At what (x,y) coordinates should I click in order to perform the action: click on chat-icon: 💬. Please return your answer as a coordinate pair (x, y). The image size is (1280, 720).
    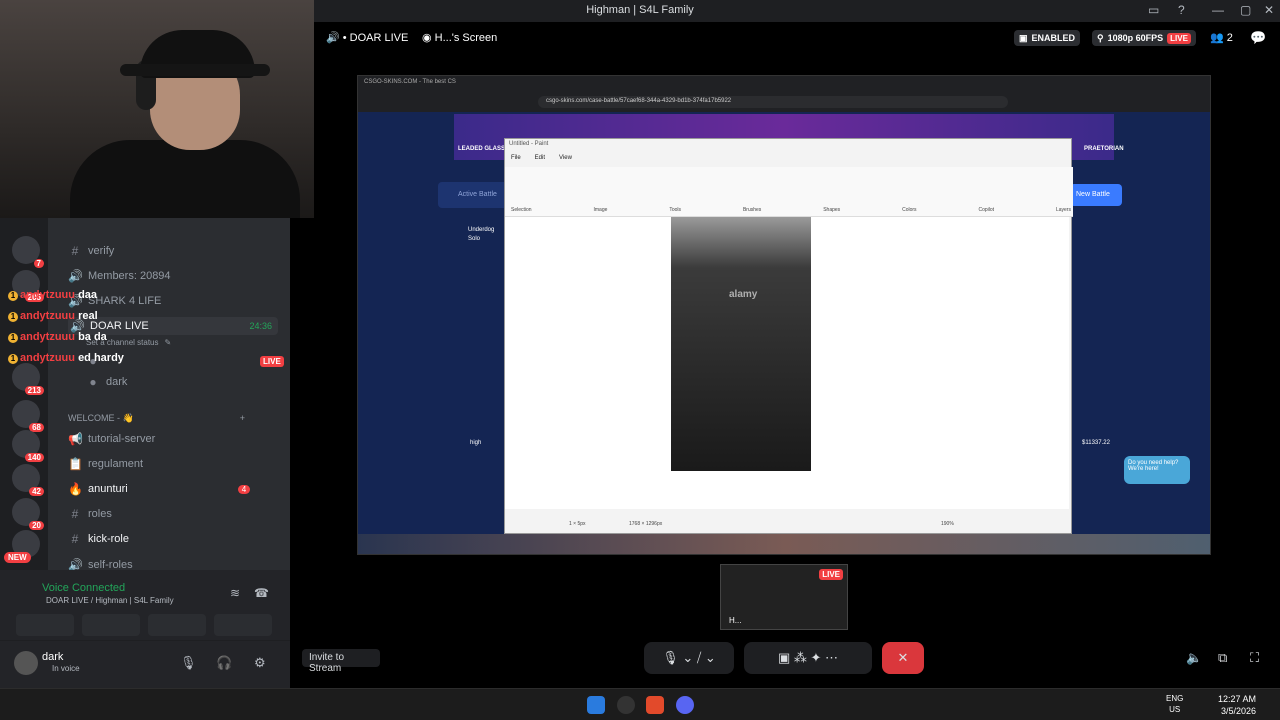
    Looking at the image, I should click on (1258, 38).